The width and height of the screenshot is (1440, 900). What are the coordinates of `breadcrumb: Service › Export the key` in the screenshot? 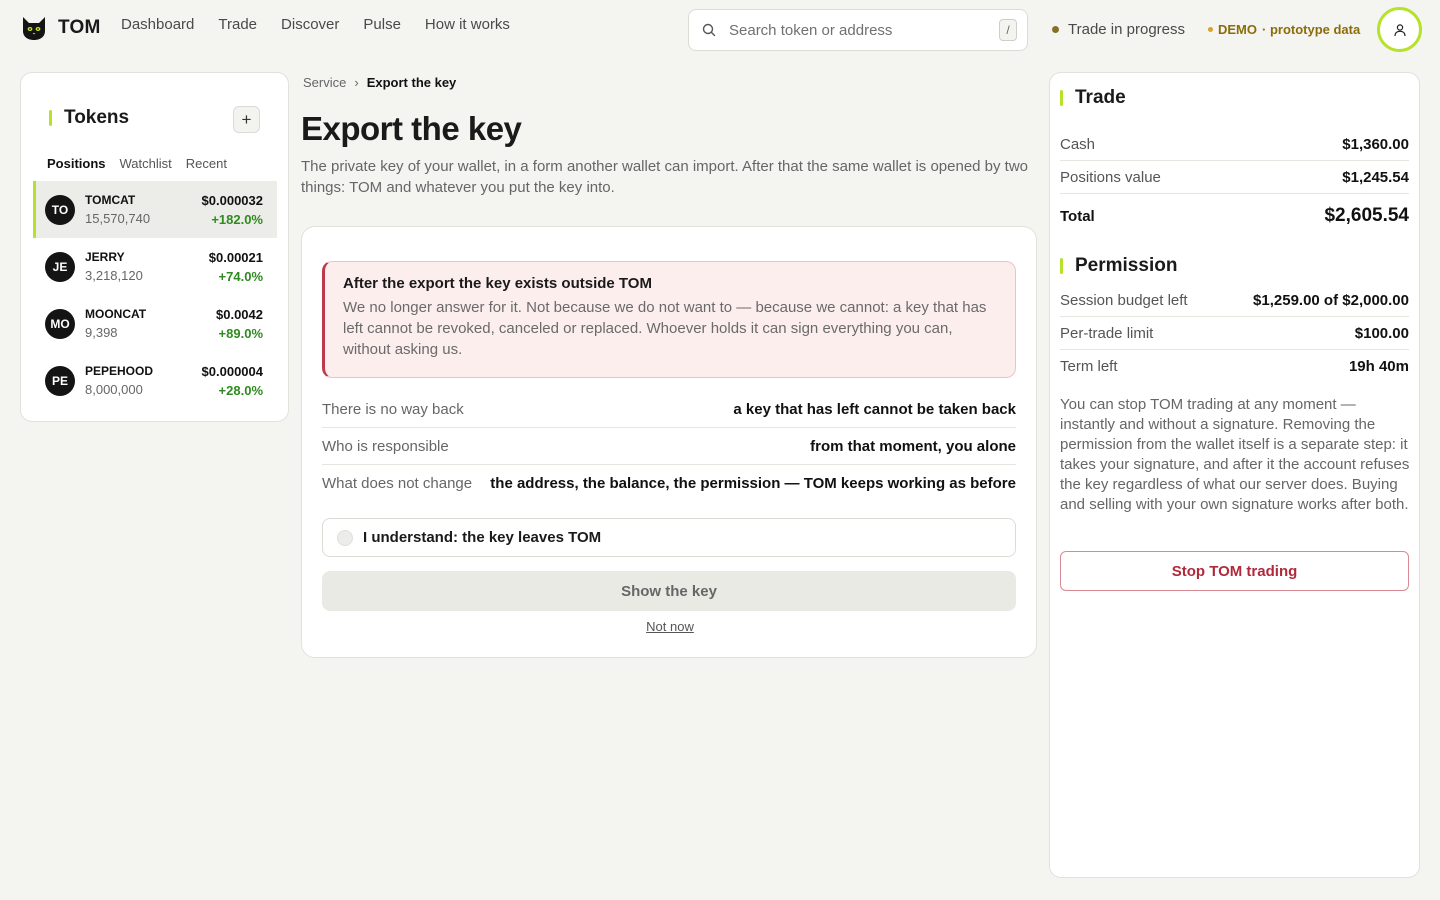 It's located at (379, 82).